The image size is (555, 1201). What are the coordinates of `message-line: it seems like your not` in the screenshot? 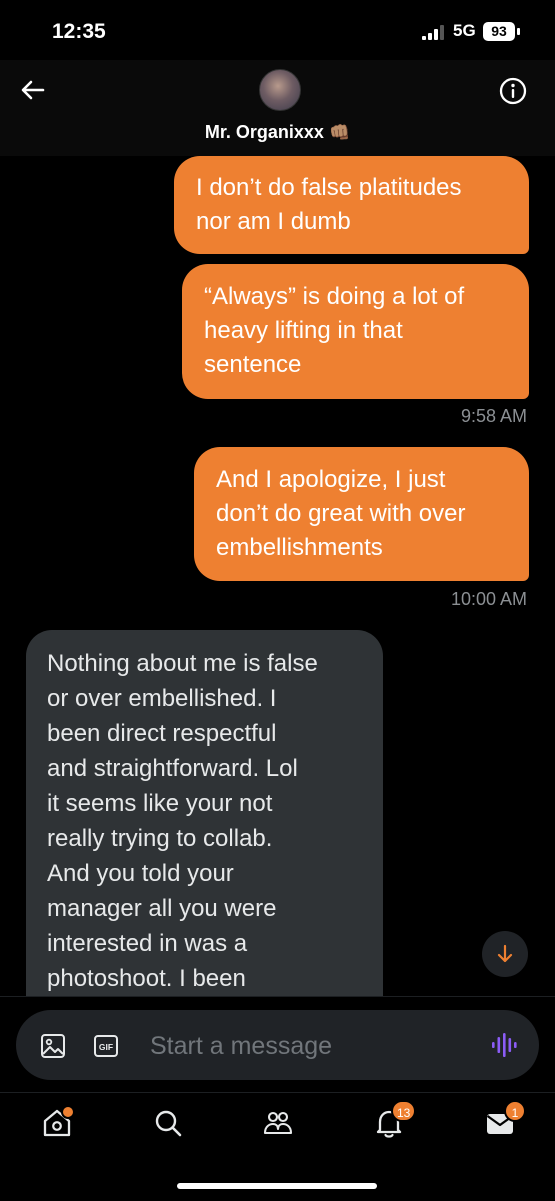 It's located at (160, 803).